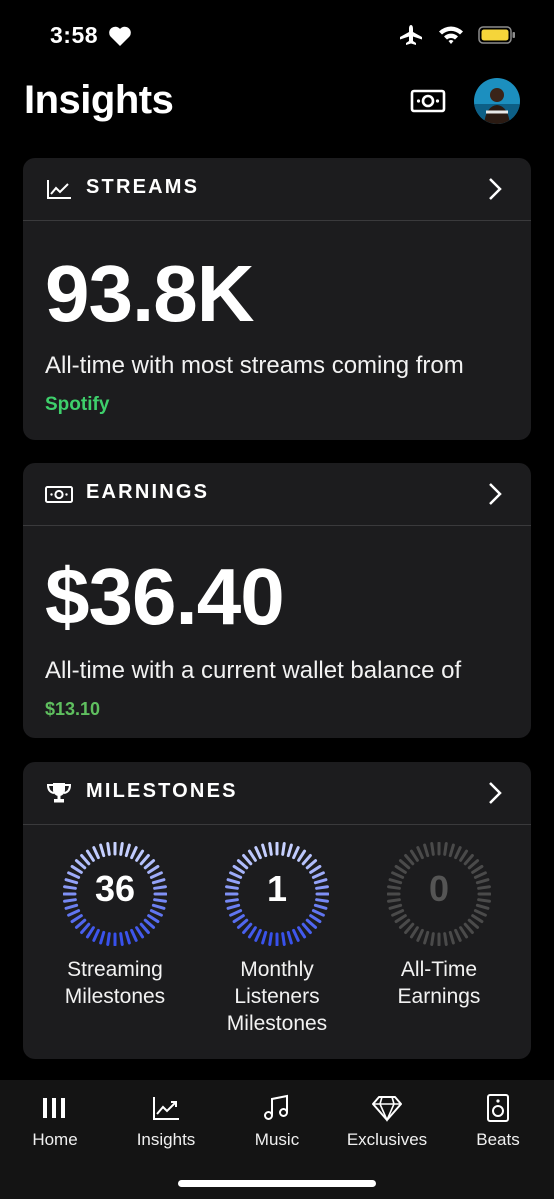 This screenshot has width=554, height=1199. Describe the element at coordinates (411, 35) in the screenshot. I see `airplane-icon` at that location.